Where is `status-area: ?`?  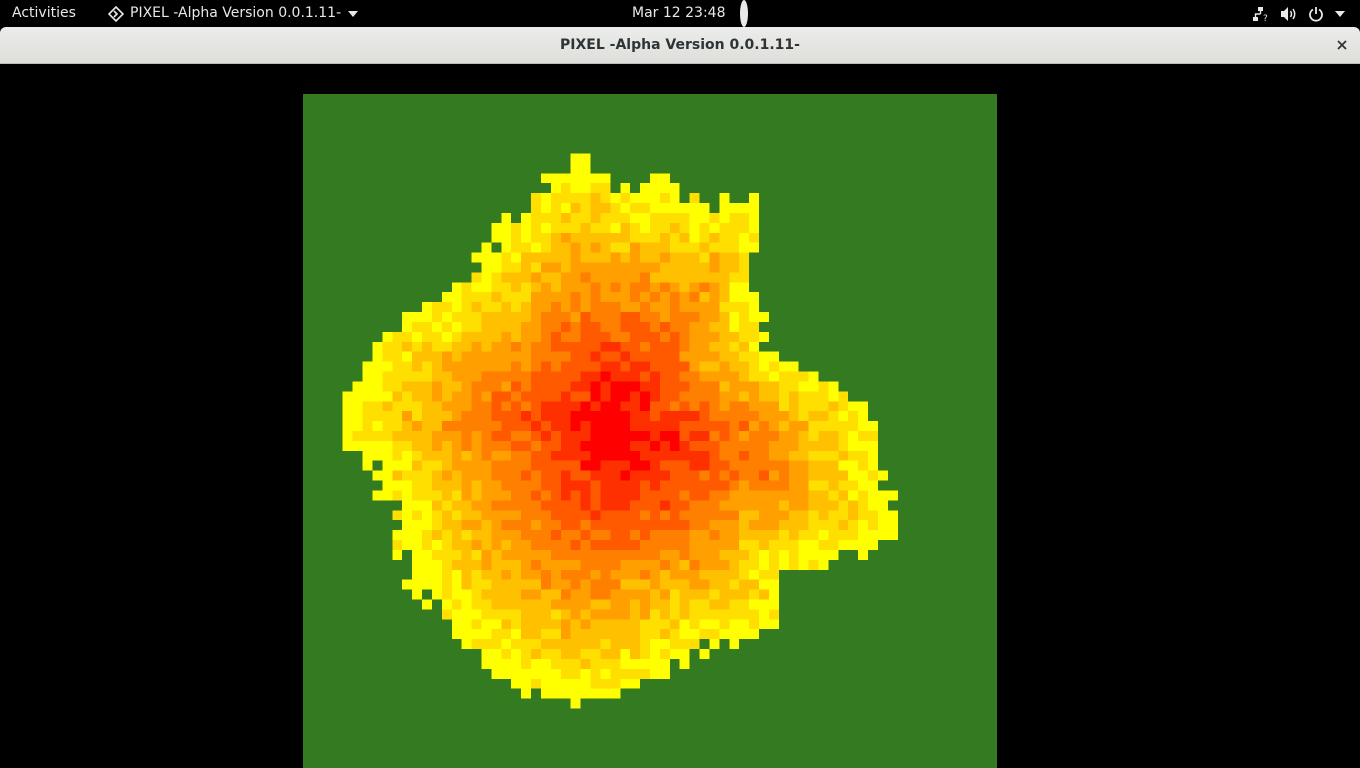
status-area: ? is located at coordinates (1299, 13).